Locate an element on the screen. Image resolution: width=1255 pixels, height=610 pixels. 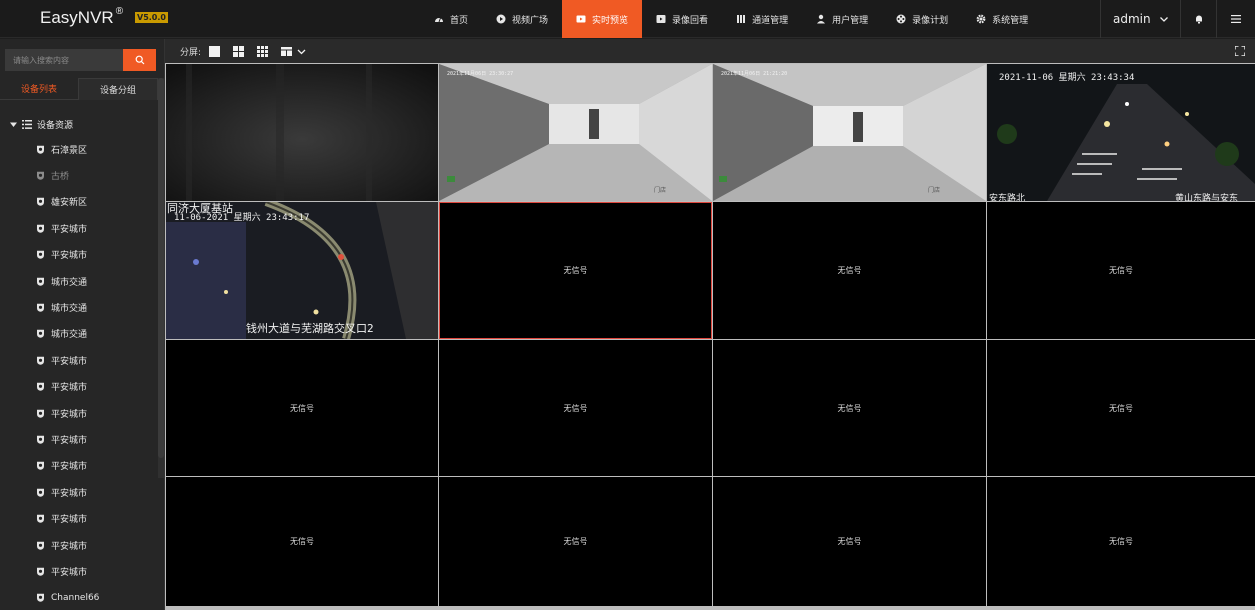
video-cell: 2021-11-06 星期六 23:43:34 安东路北 黄山东路与安东 is located at coordinates (1121, 132).